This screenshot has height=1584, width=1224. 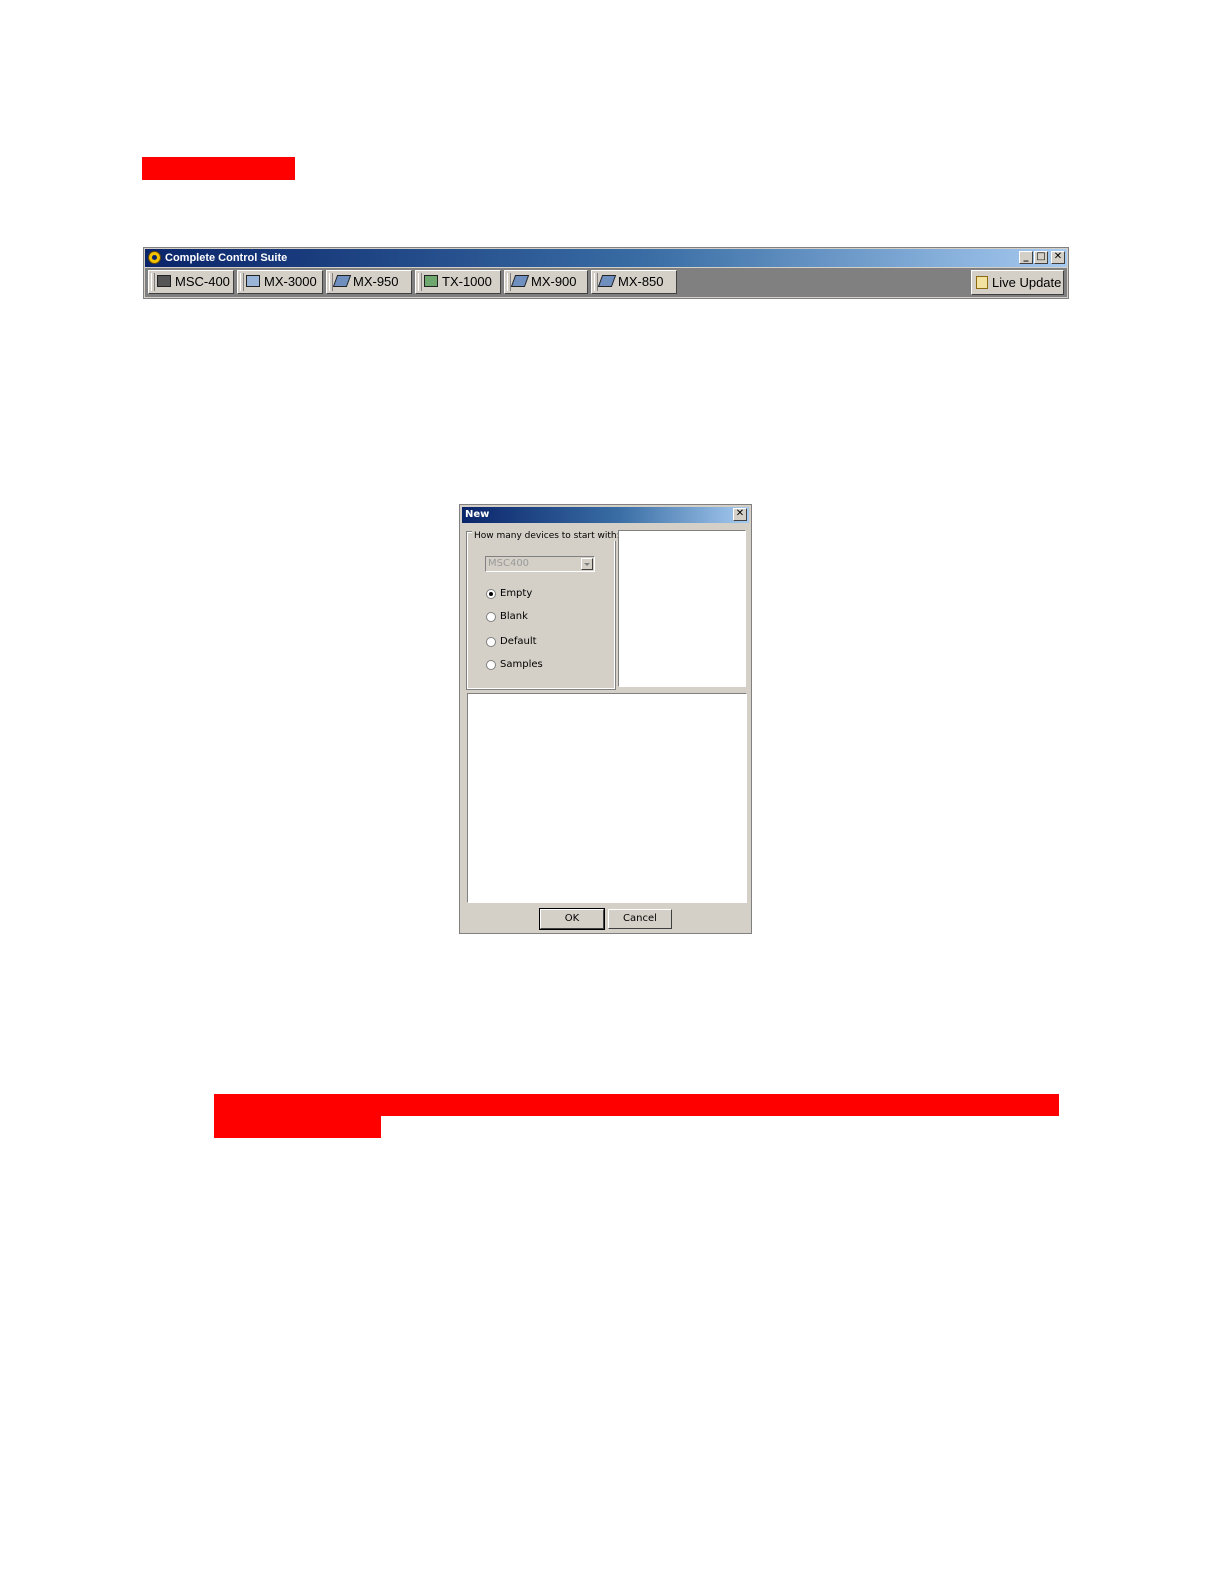 What do you see at coordinates (154, 257) in the screenshot?
I see `app-logo-icon` at bounding box center [154, 257].